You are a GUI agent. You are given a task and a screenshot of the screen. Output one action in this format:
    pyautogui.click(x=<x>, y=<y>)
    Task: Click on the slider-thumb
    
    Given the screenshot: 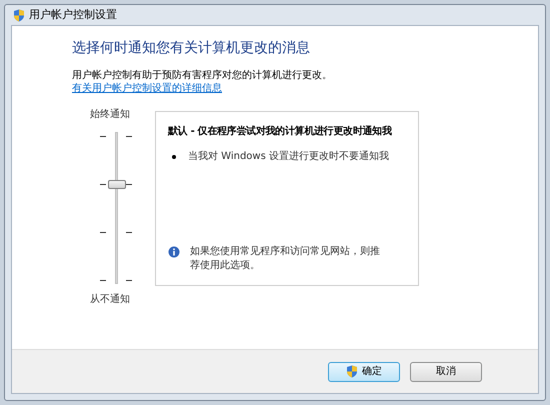 What is the action you would take?
    pyautogui.click(x=117, y=184)
    